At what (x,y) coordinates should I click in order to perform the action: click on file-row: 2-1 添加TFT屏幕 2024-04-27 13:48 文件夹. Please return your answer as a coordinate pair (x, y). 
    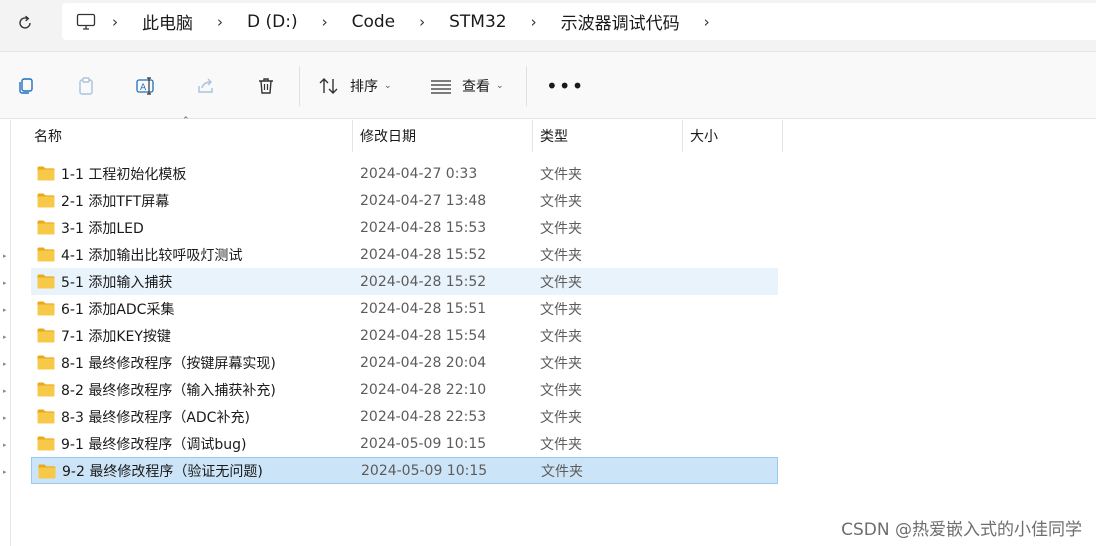
    Looking at the image, I should click on (404, 200).